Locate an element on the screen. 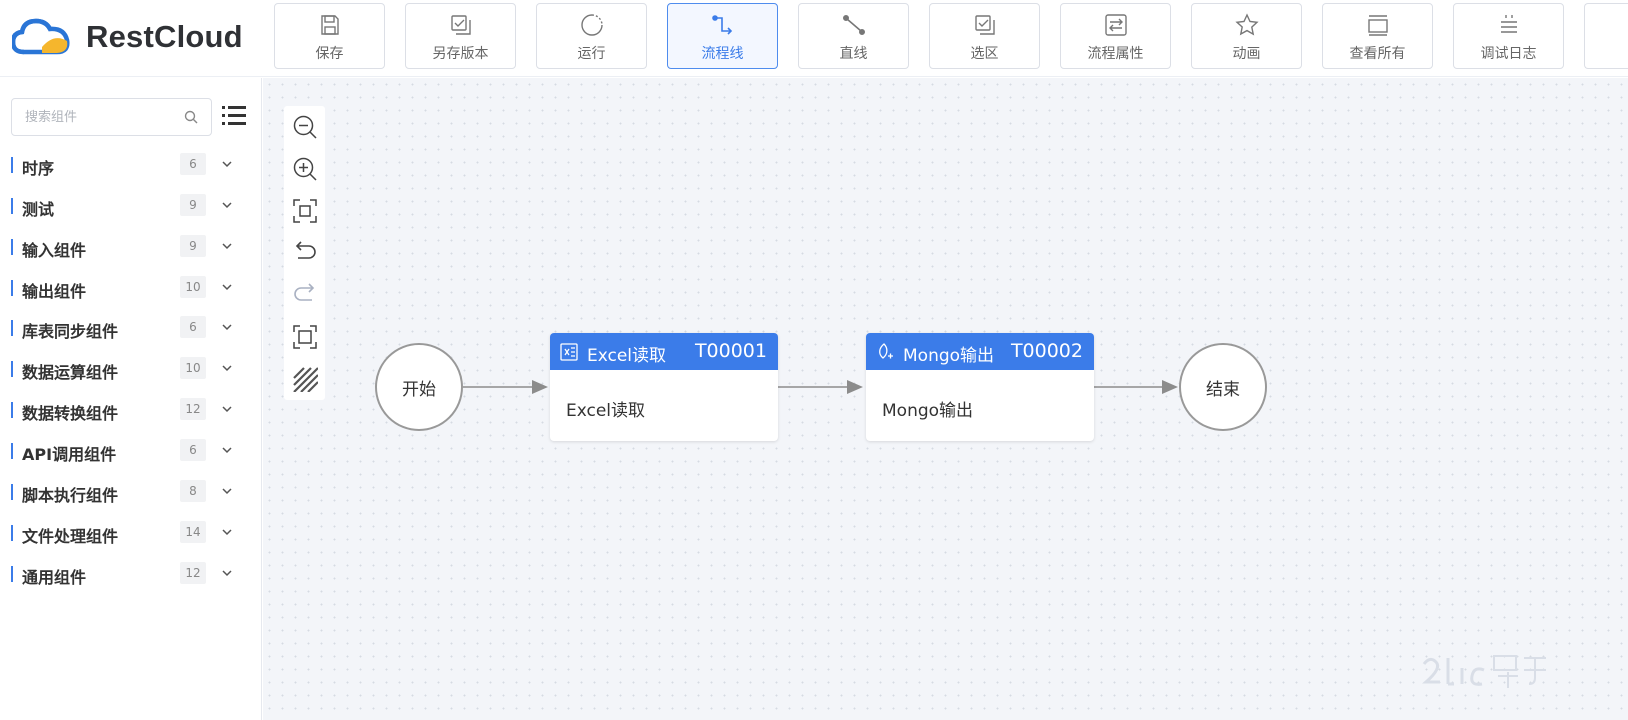  toolbar-label: 流程线 is located at coordinates (722, 54).